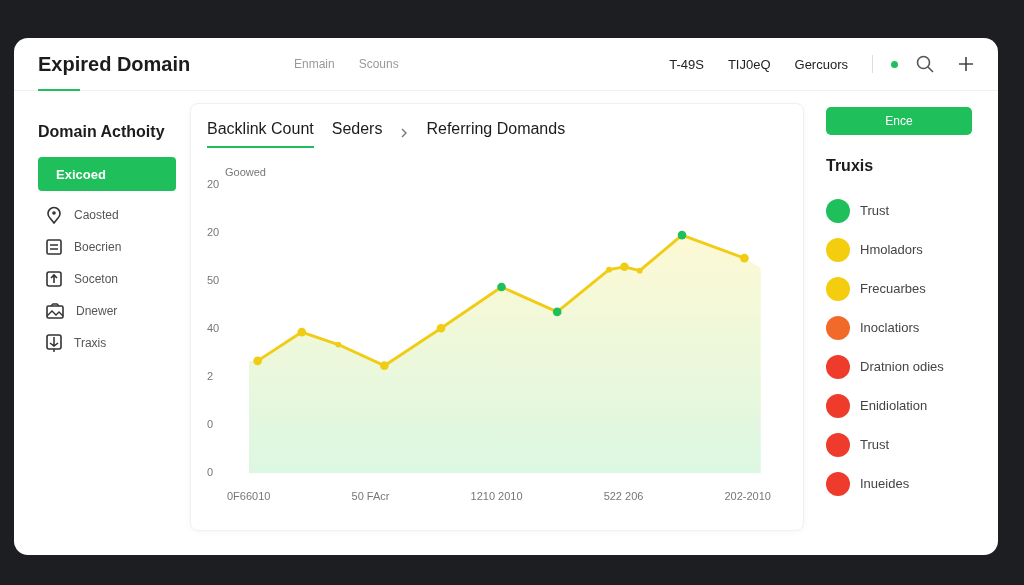  Describe the element at coordinates (54, 215) in the screenshot. I see `pin-icon` at that location.